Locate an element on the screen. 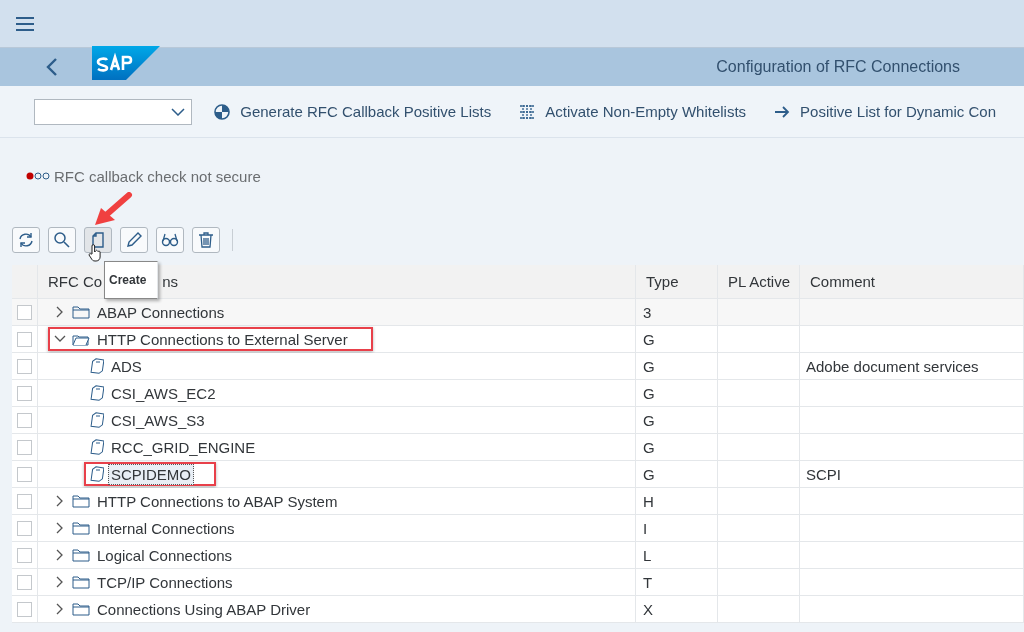  tree-item-label: ADS is located at coordinates (126, 366).